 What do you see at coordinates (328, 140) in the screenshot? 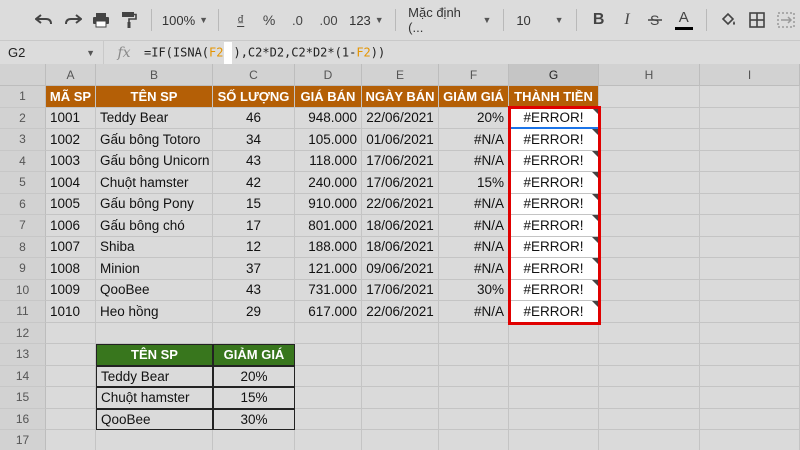
I see `table-cell: 105.000` at bounding box center [328, 140].